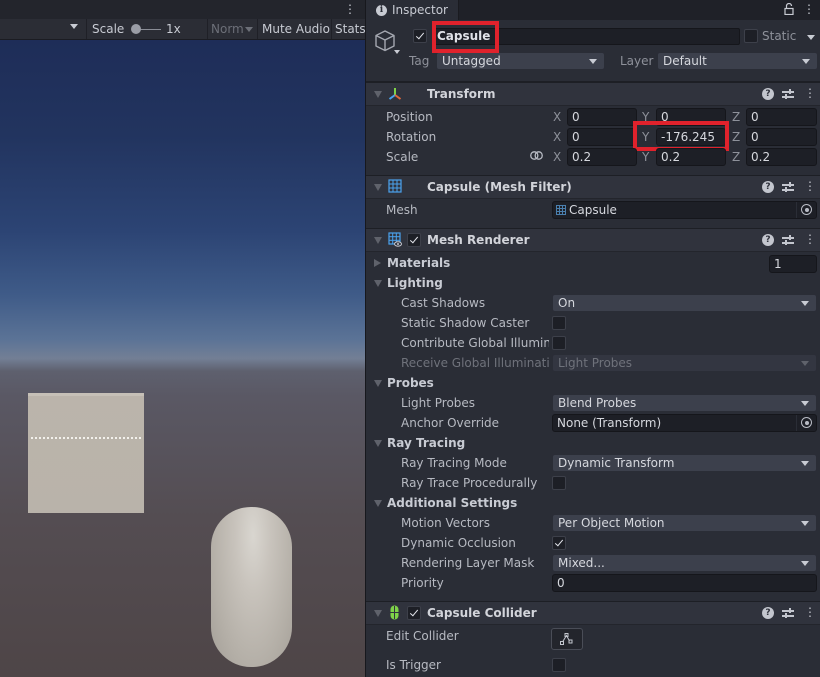  What do you see at coordinates (602, 117) in the screenshot?
I see `position-x-field: 0` at bounding box center [602, 117].